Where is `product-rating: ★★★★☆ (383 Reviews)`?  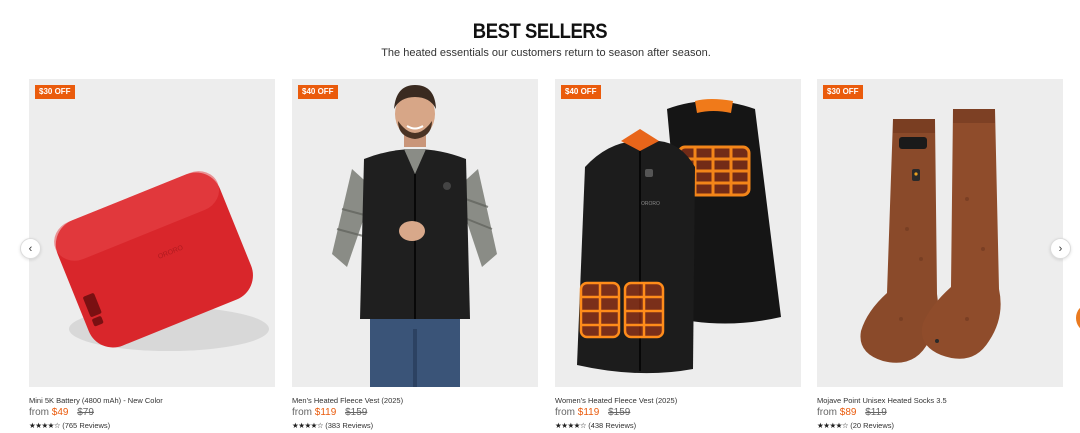 product-rating: ★★★★☆ (383 Reviews) is located at coordinates (332, 425).